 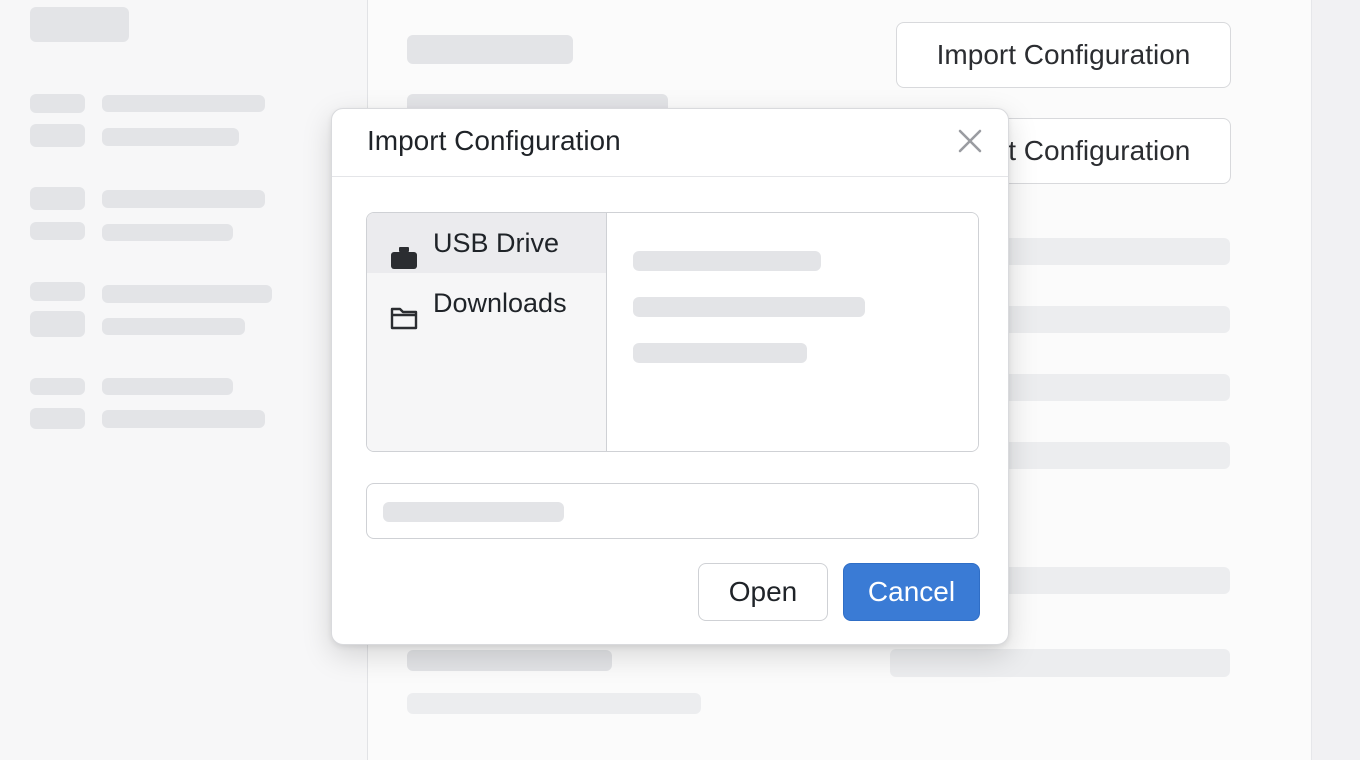 I want to click on file-list, so click(x=792, y=332).